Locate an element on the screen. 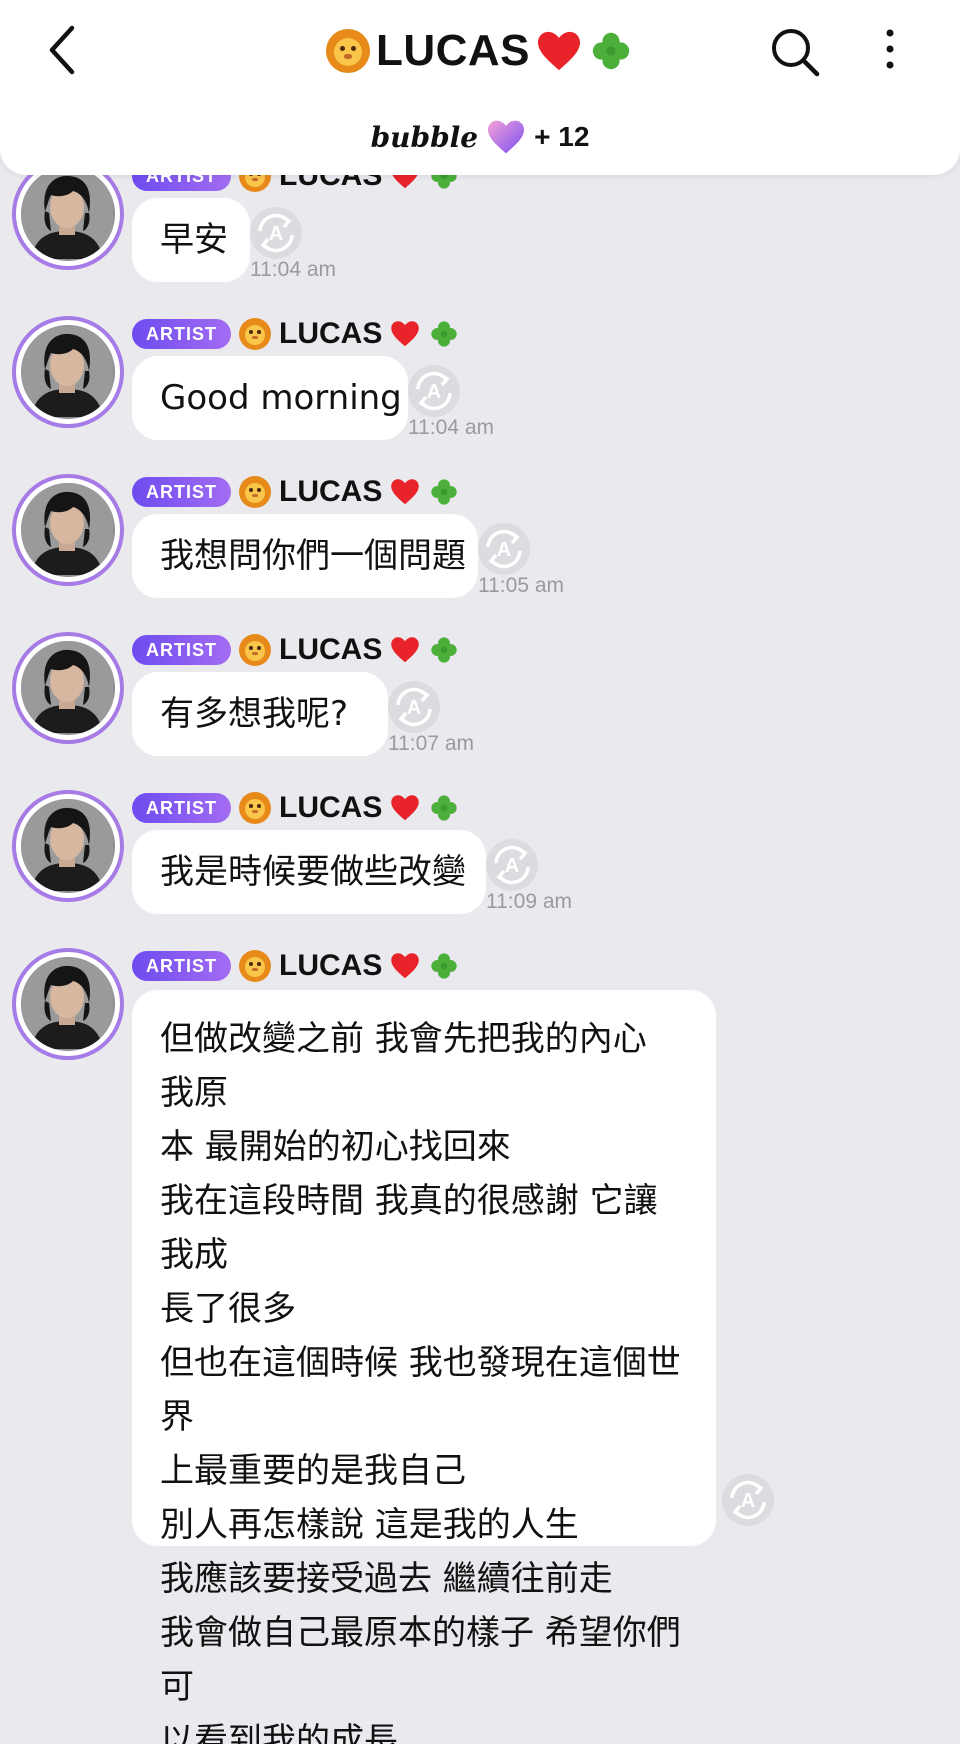 Image resolution: width=960 pixels, height=1744 pixels. message-text-line: 以看到我的成長 is located at coordinates (279, 1732).